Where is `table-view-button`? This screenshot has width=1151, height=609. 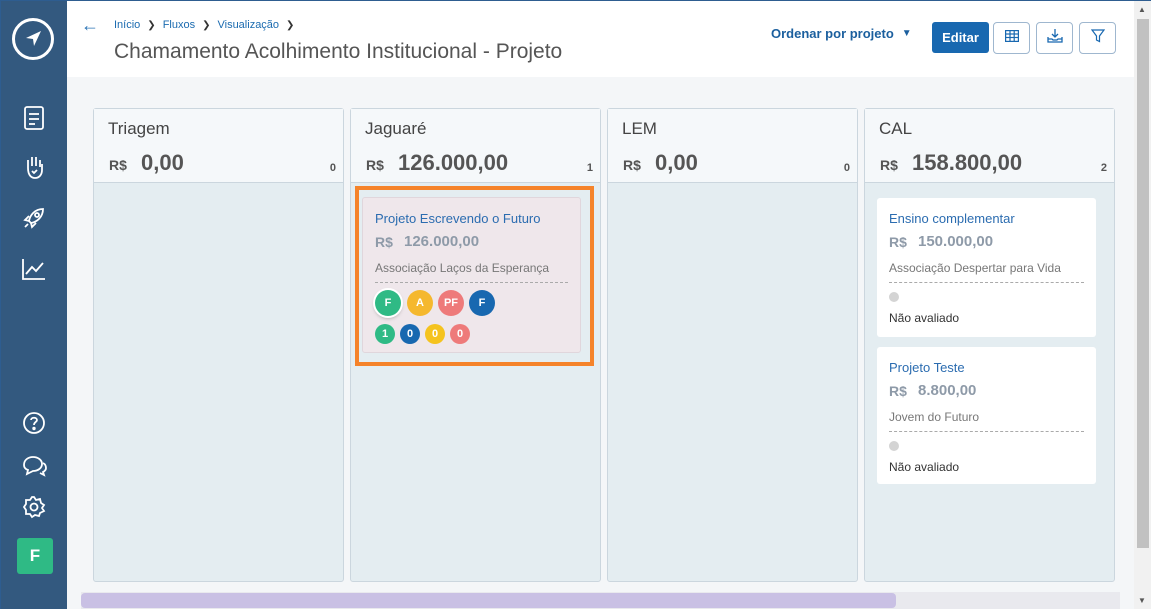 table-view-button is located at coordinates (1011, 38).